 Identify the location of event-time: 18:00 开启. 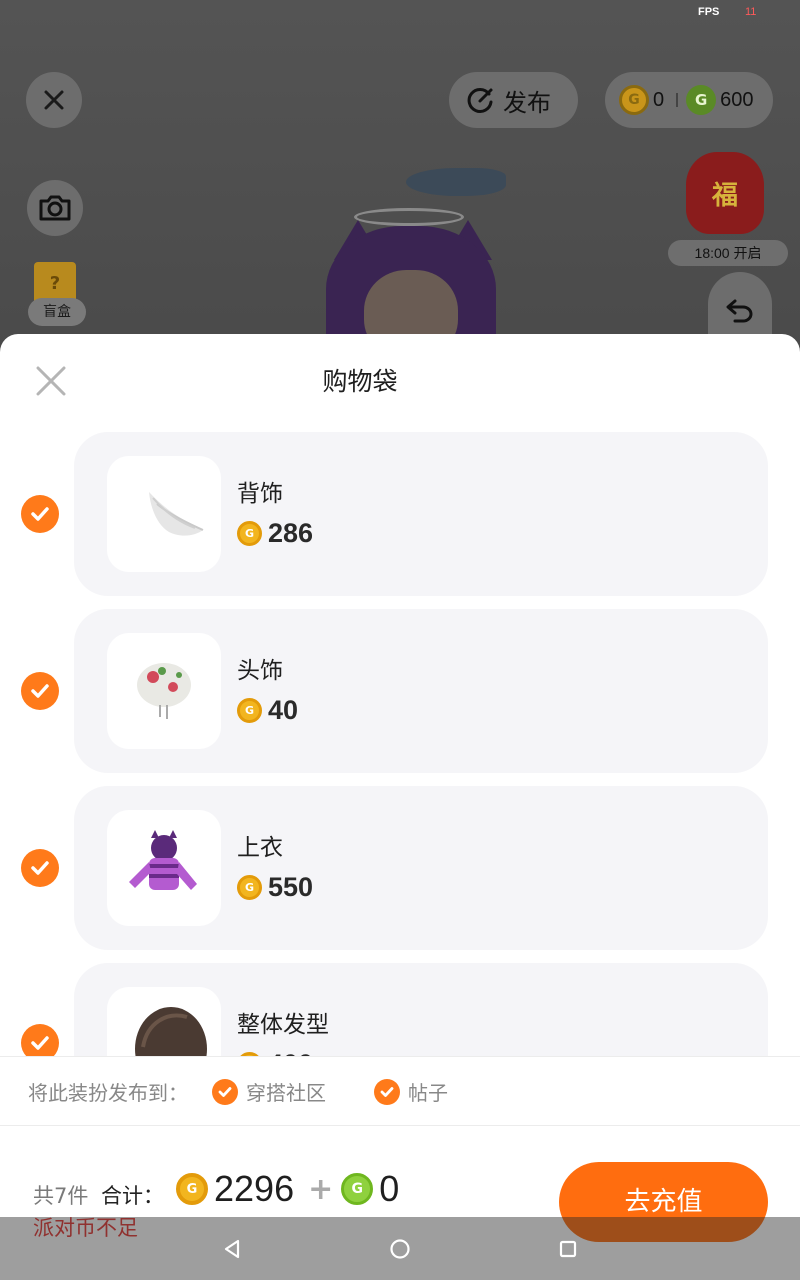
(728, 253).